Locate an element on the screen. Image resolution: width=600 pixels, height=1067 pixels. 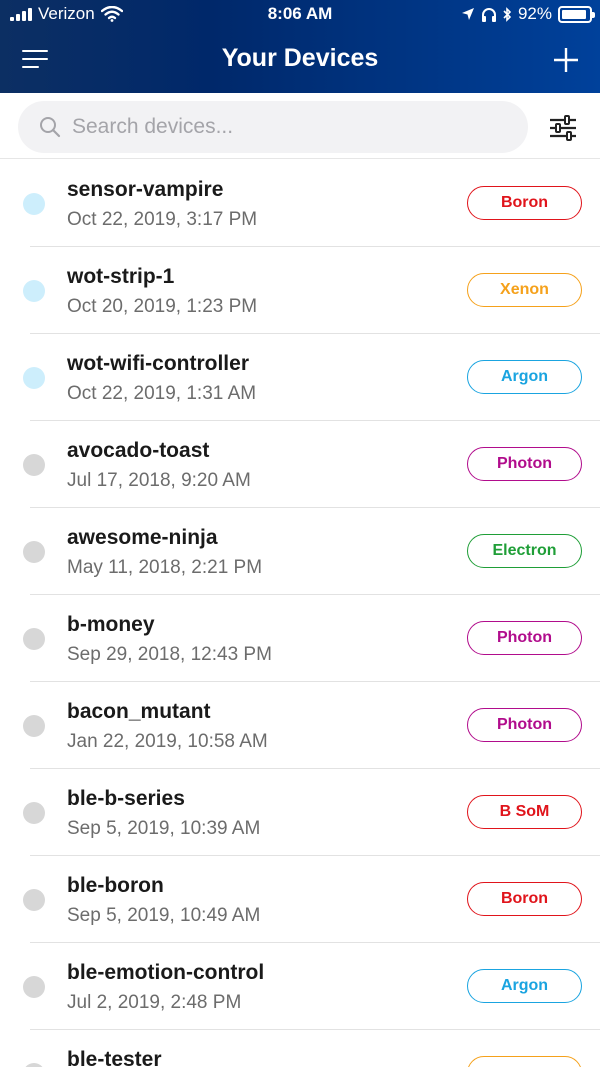
device-type-badge is located at coordinates (524, 1061).